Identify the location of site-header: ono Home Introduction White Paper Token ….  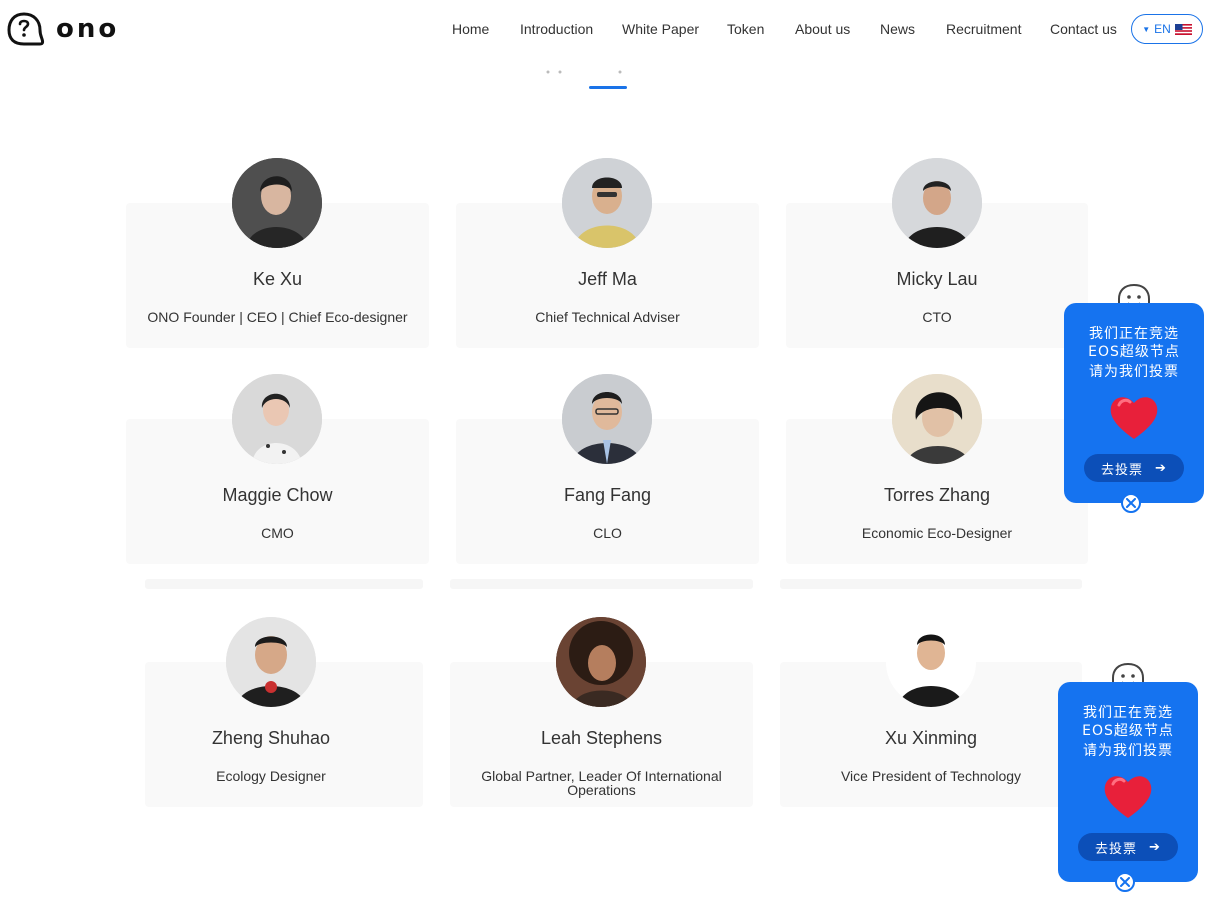
(603, 31).